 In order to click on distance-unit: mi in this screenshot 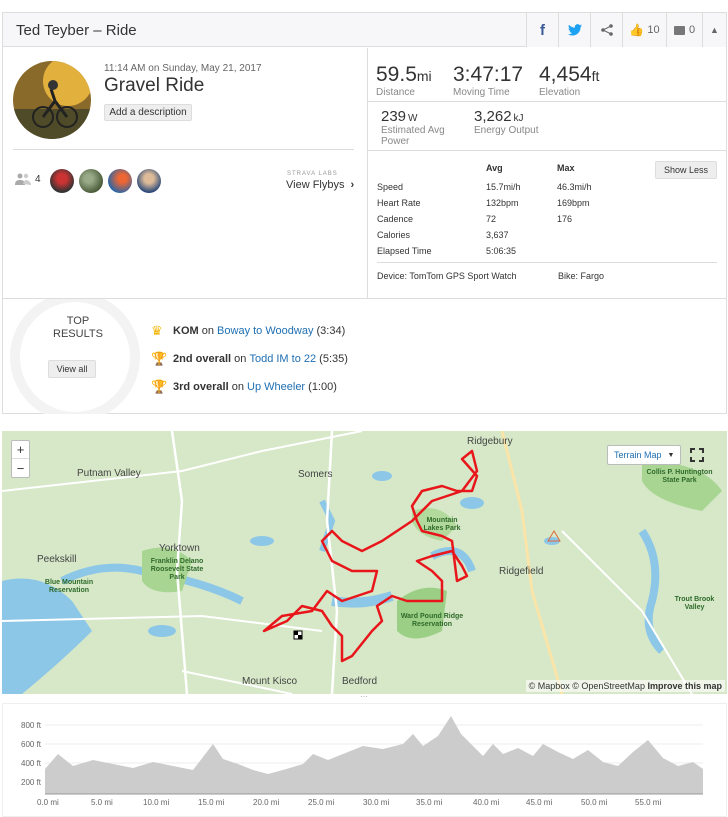, I will do `click(424, 76)`.